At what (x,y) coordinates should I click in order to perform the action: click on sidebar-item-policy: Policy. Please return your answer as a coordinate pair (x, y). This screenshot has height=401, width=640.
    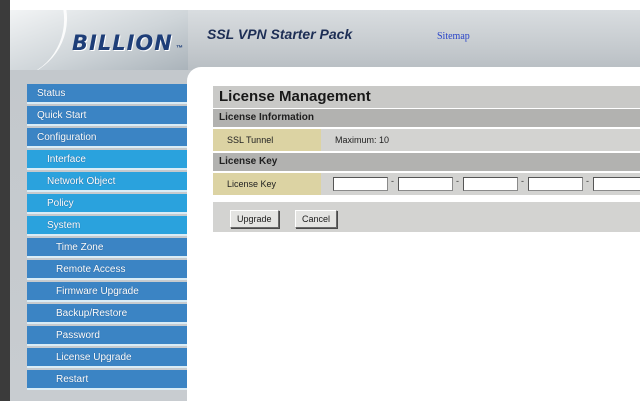
    Looking at the image, I should click on (107, 204).